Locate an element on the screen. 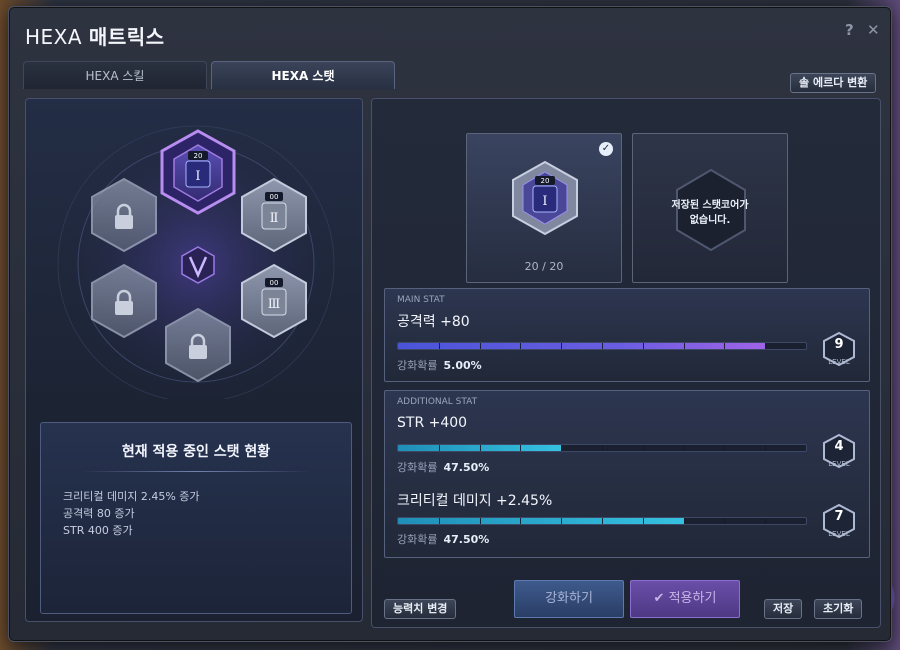  summary-line: 공격력 80 증가 is located at coordinates (99, 513).